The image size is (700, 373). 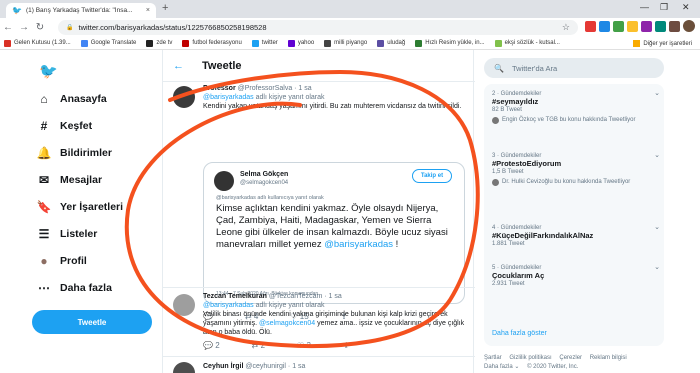 What do you see at coordinates (570, 358) in the screenshot?
I see `footer-link: Çerezler` at bounding box center [570, 358].